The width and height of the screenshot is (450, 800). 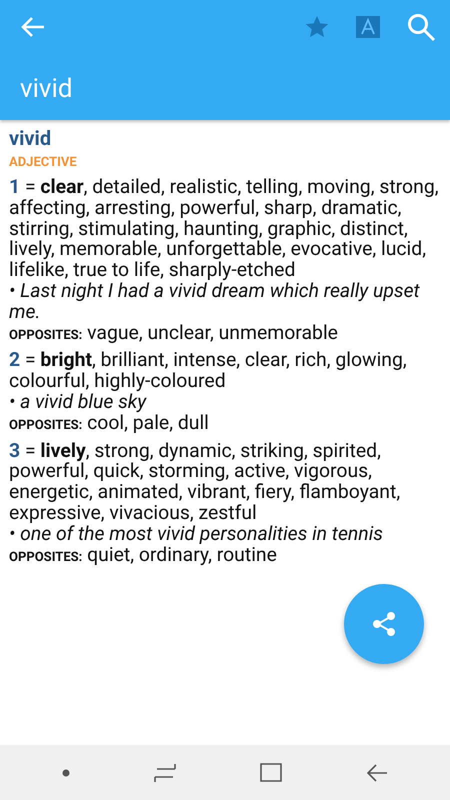 What do you see at coordinates (30, 138) in the screenshot?
I see `headword: vivid` at bounding box center [30, 138].